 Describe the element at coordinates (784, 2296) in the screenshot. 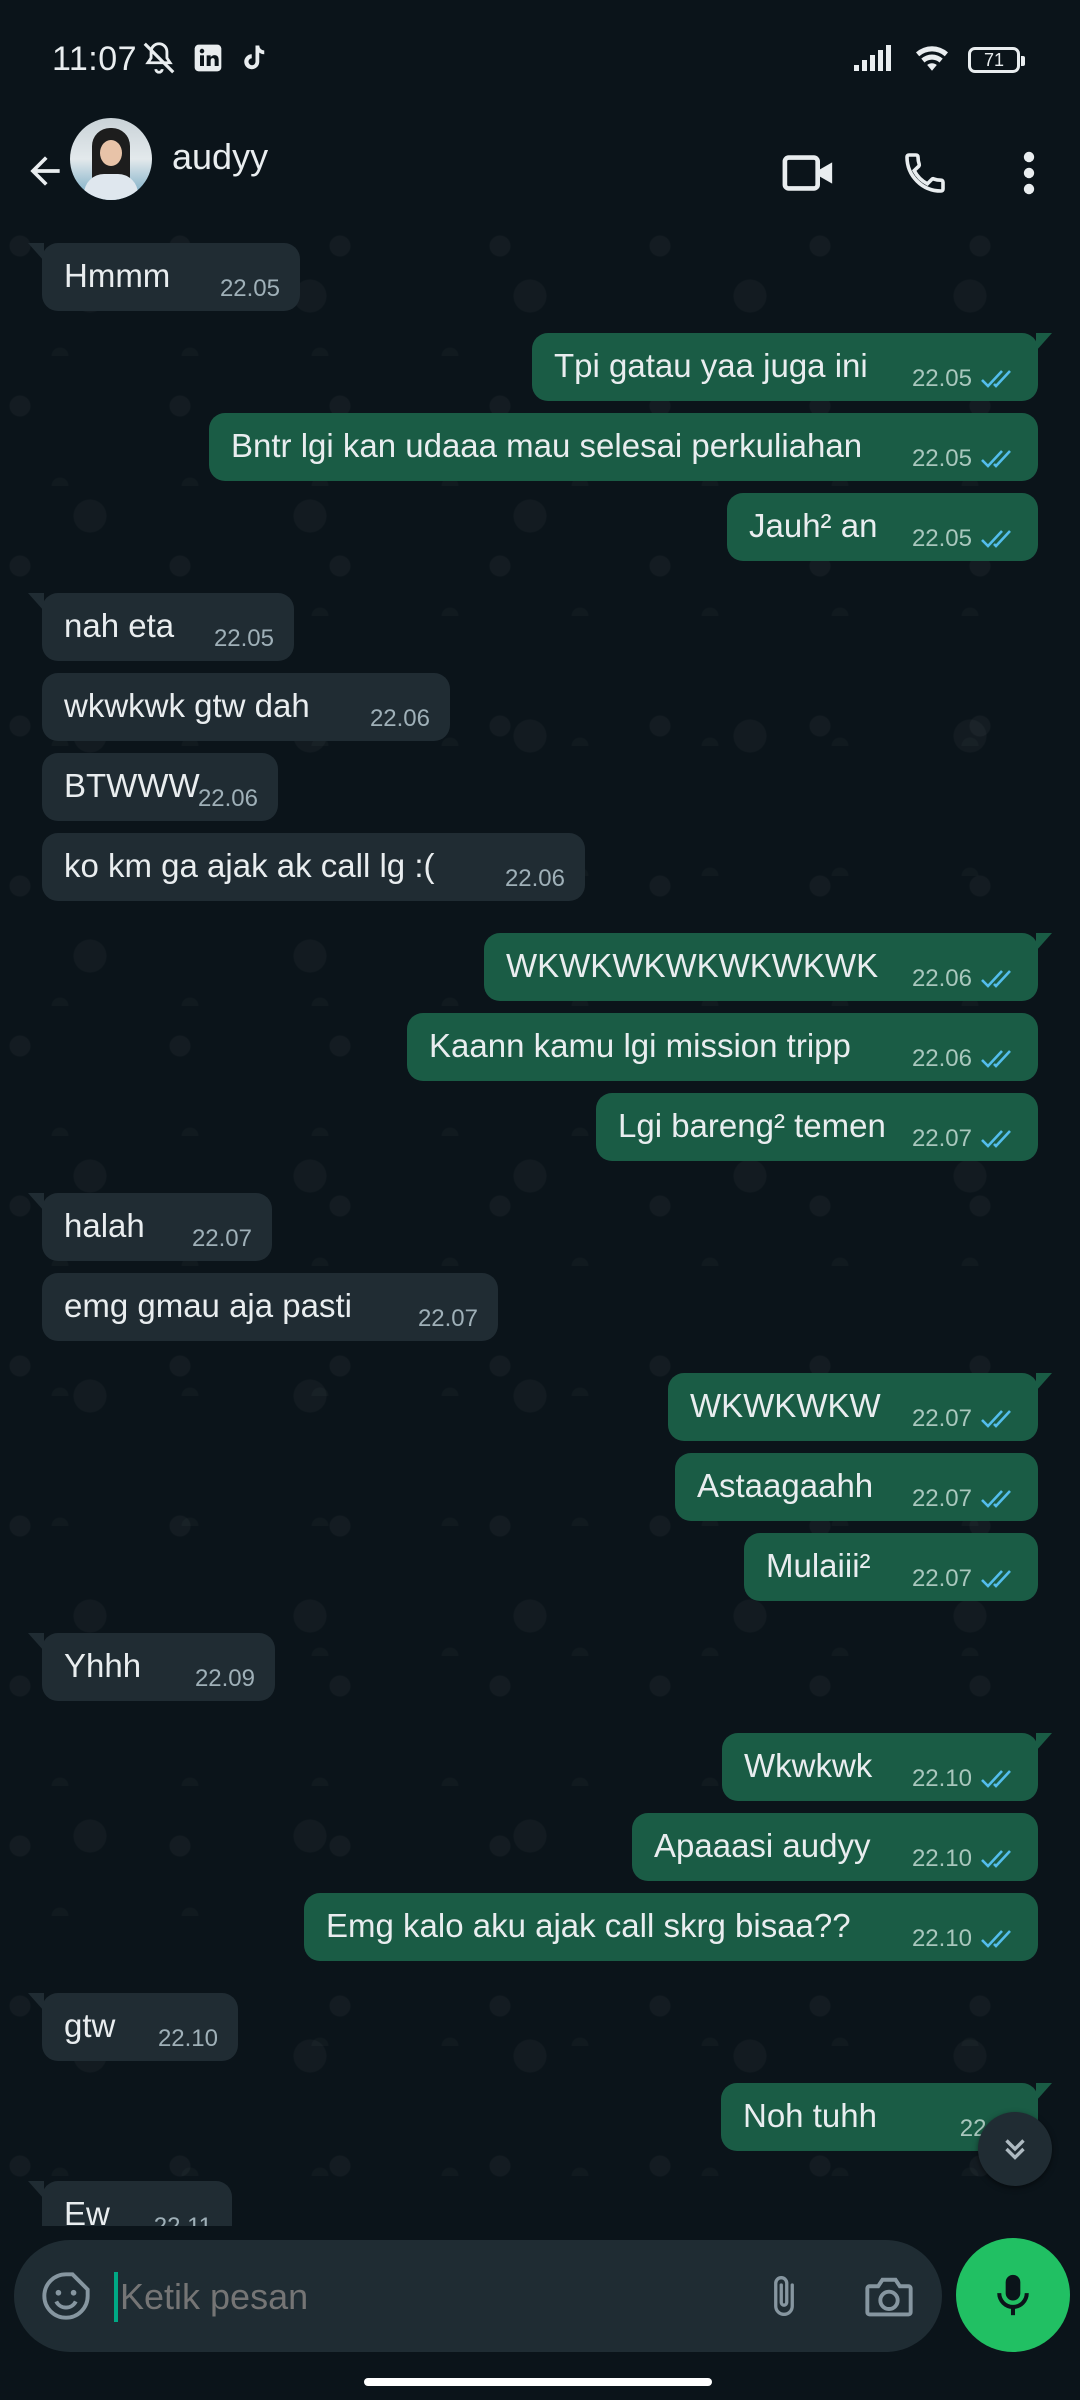

I see `attach-button` at that location.